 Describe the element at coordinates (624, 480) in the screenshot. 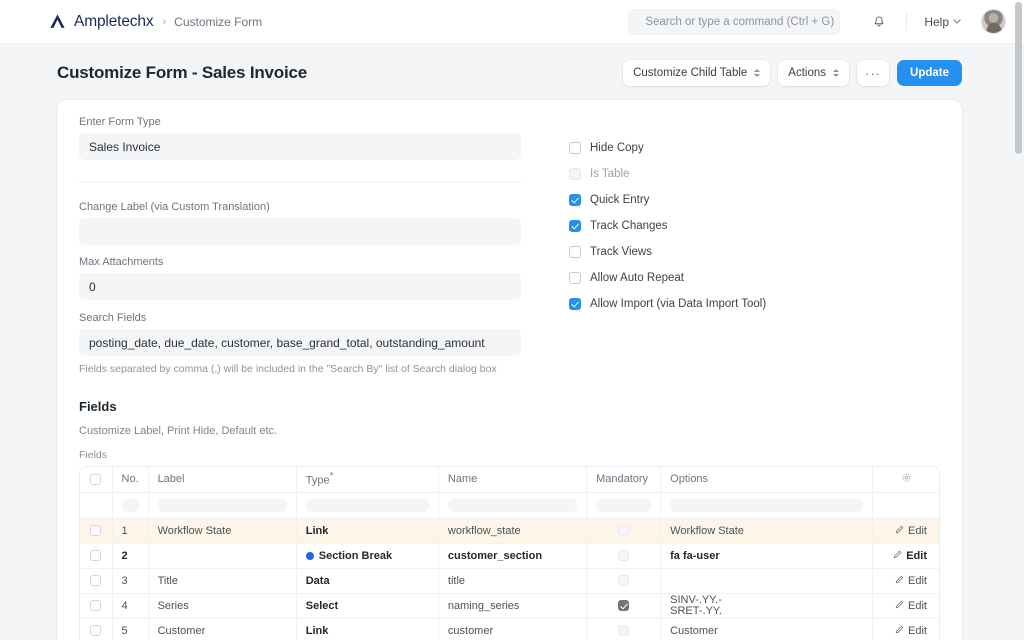

I see `column-header-mandatory: Mandatory` at that location.